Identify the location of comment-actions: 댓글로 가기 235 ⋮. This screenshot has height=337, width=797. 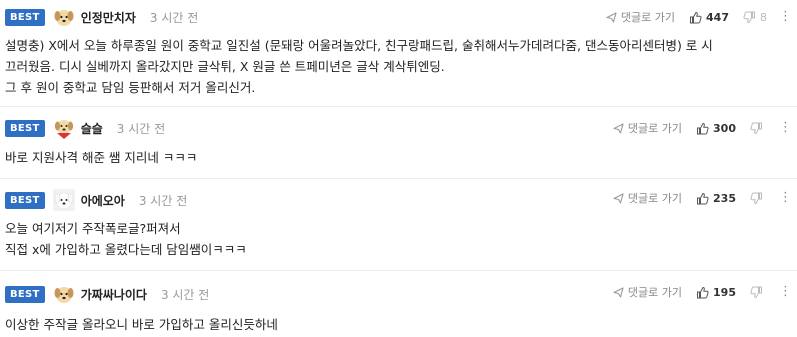
(702, 198).